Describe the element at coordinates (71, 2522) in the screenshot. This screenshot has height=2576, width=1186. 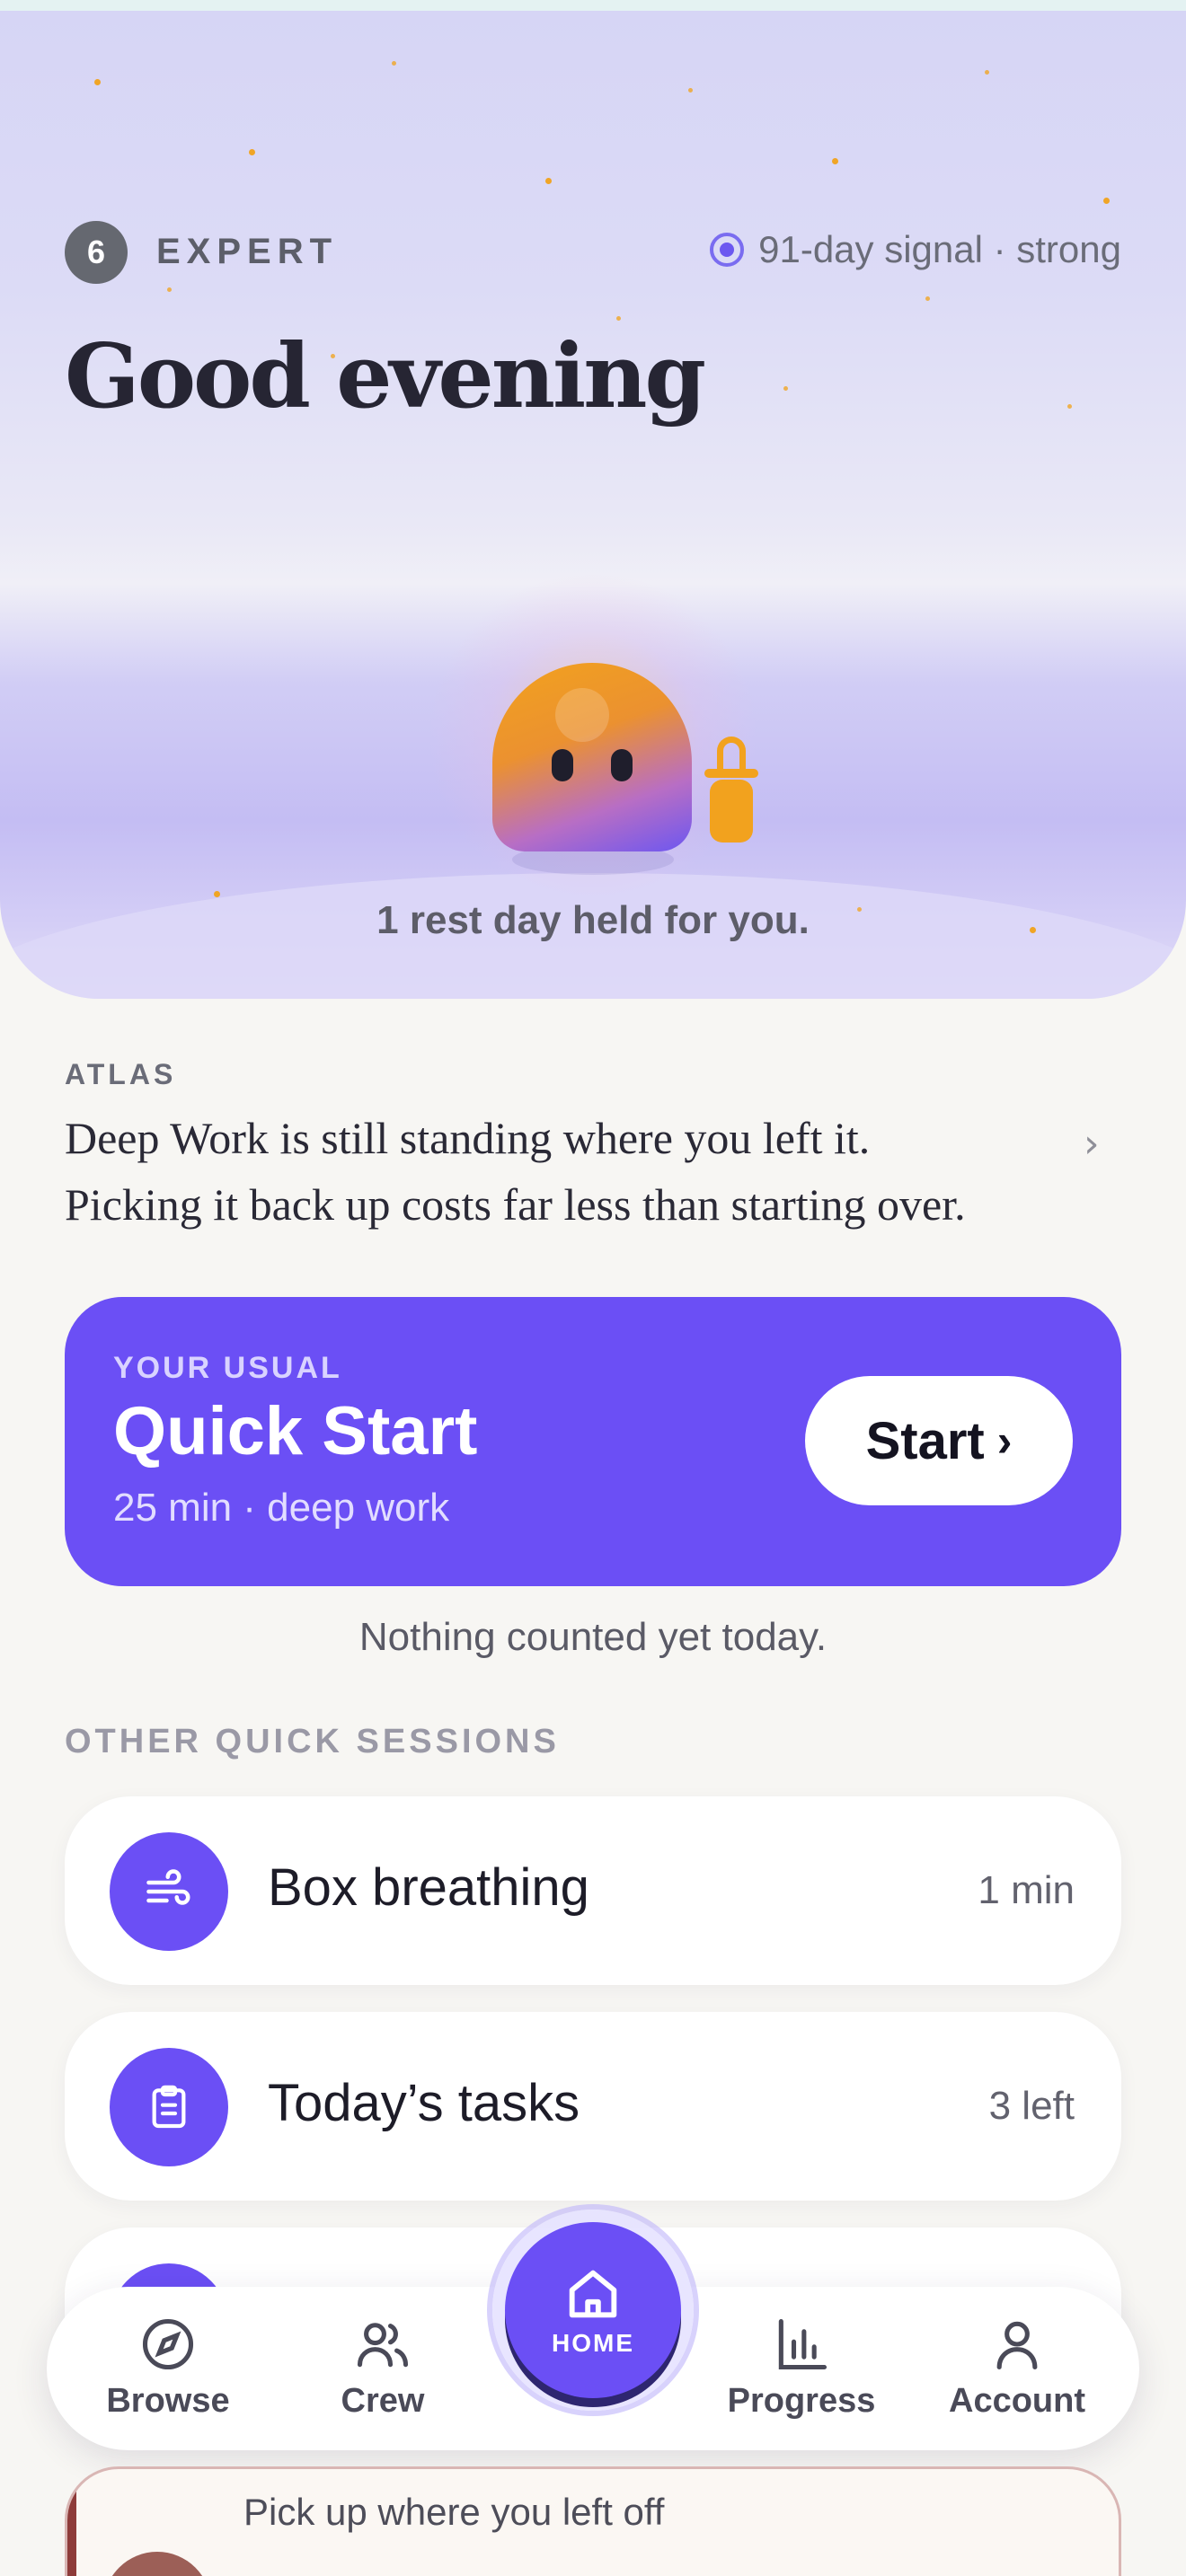
I see `resume-accent` at that location.